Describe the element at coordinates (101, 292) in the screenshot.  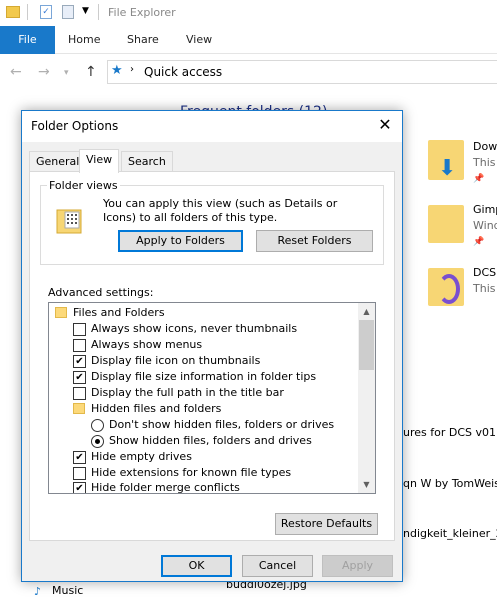
I see `advanced-settings-label: Advanced settings:` at that location.